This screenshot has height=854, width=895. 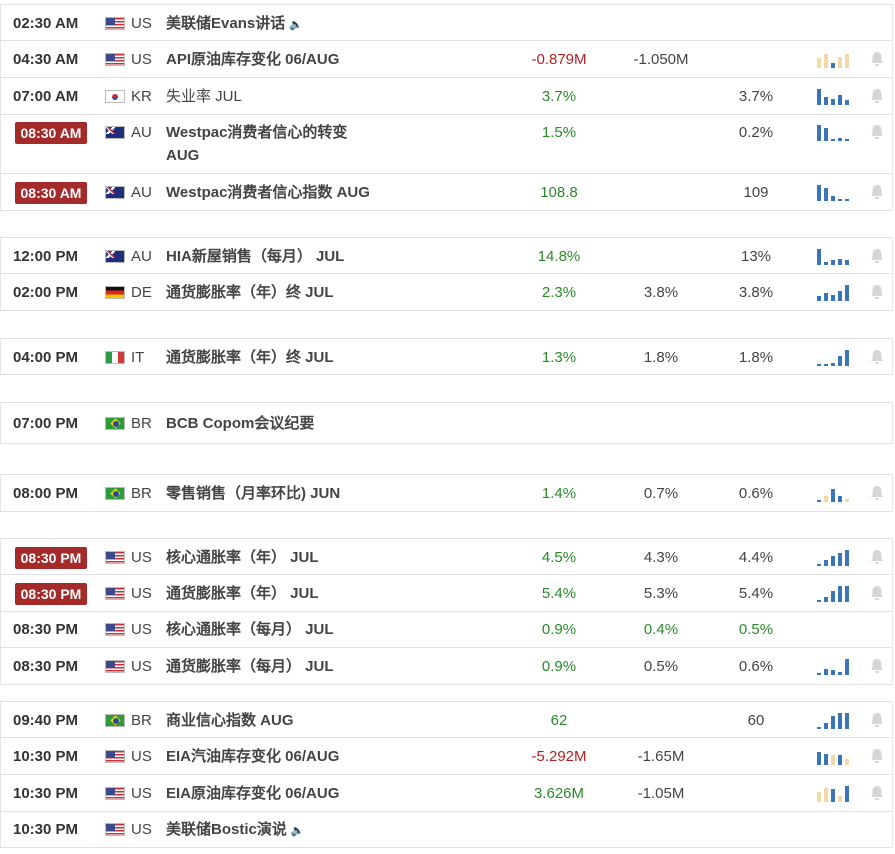 What do you see at coordinates (256, 144) in the screenshot?
I see `event-name-text: Westpac消费者信心的转变 AUG` at bounding box center [256, 144].